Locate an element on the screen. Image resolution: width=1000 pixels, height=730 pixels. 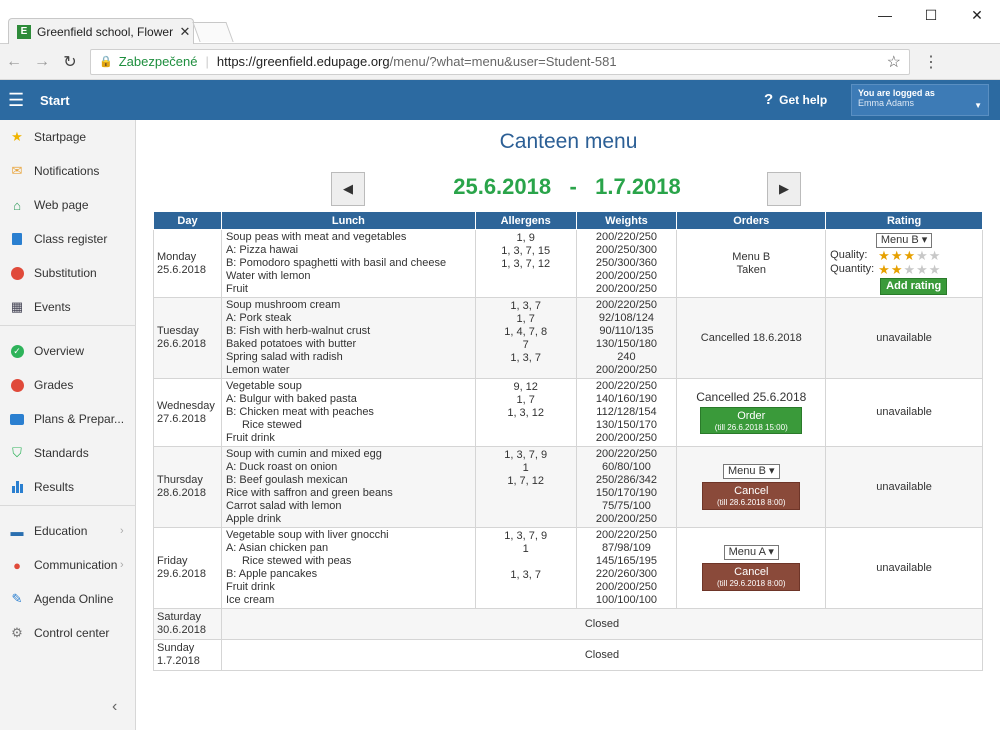
rating-menu-select: Menu B ▾ is located at coordinates (904, 240).